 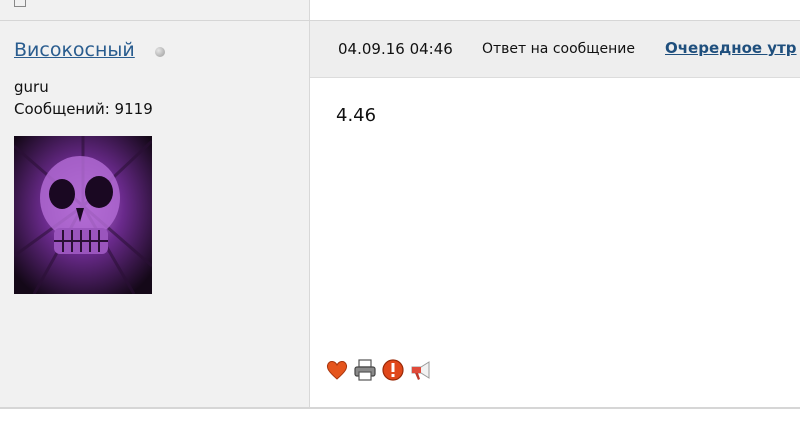 I want to click on report-icon, so click(x=393, y=370).